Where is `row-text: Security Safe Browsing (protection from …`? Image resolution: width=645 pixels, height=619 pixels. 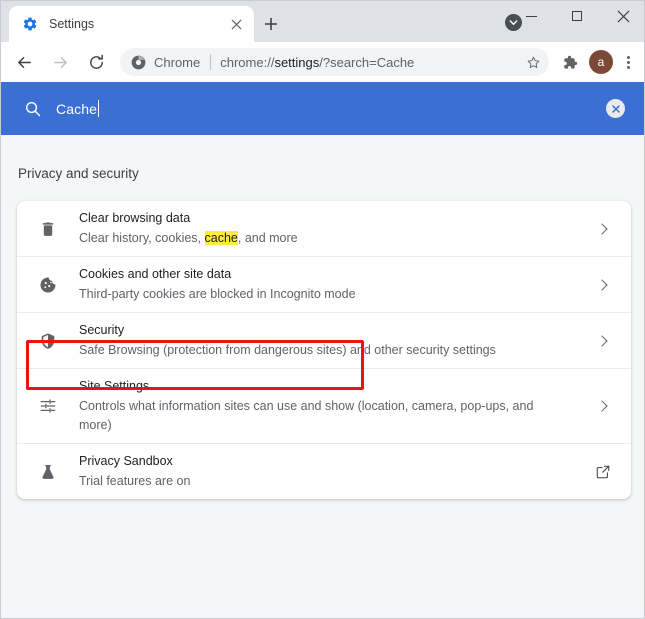 row-text: Security Safe Browsing (protection from … is located at coordinates (327, 340).